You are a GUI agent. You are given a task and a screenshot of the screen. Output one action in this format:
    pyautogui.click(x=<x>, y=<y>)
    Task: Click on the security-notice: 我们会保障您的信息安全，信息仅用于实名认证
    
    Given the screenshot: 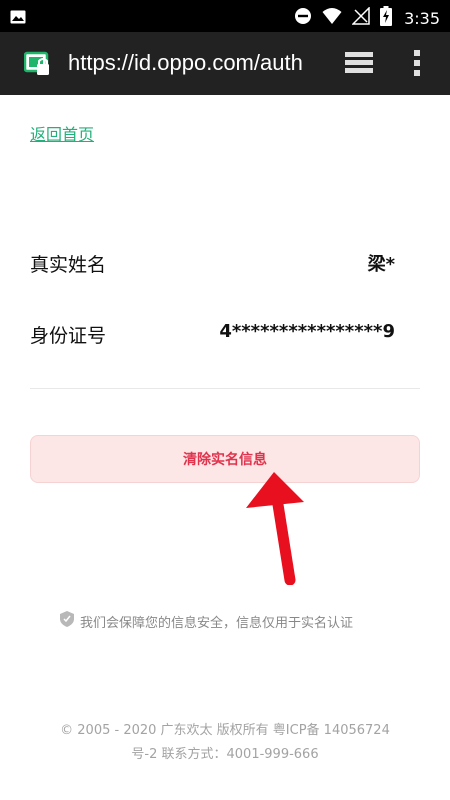 What is the action you would take?
    pyautogui.click(x=206, y=621)
    